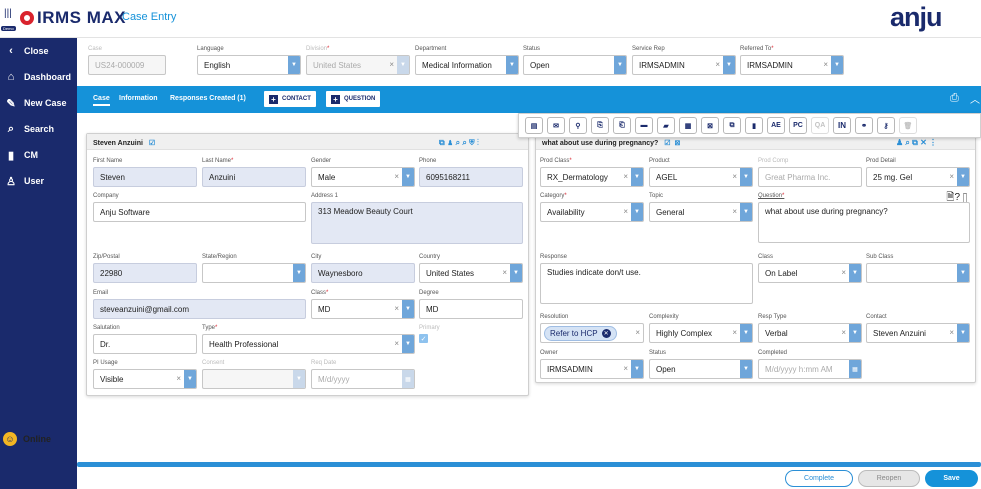 The width and height of the screenshot is (981, 489). What do you see at coordinates (592, 369) in the screenshot?
I see `owner-select: IRMSADMIN × ▼` at bounding box center [592, 369].